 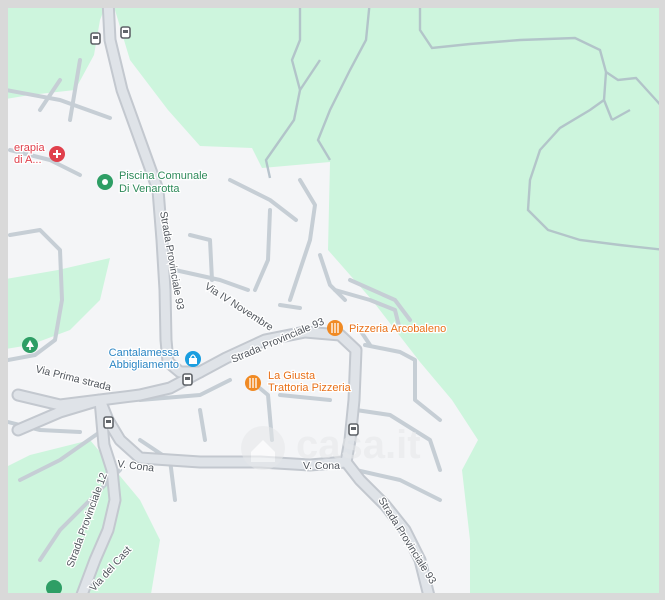 What do you see at coordinates (149, 189) in the screenshot?
I see `poi-label: Di Venarotta` at bounding box center [149, 189].